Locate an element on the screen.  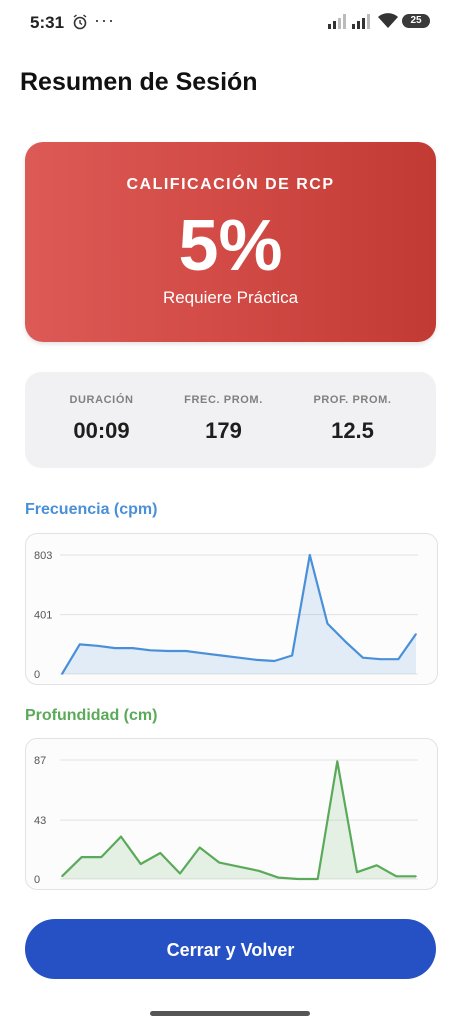
close-and-return-button: Cerrar y Volver is located at coordinates (230, 949).